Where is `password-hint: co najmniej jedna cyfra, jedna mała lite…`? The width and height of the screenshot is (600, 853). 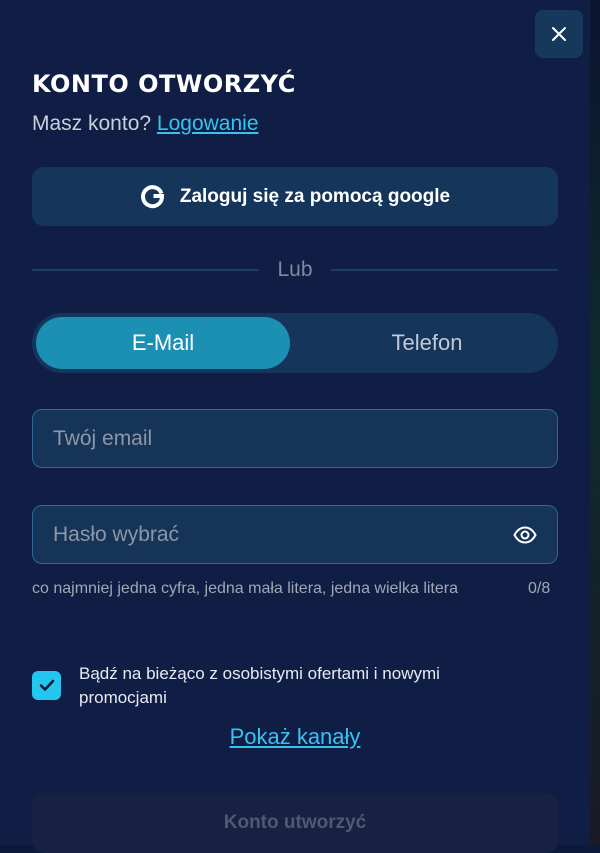 password-hint: co najmniej jedna cyfra, jedna mała lite… is located at coordinates (245, 588).